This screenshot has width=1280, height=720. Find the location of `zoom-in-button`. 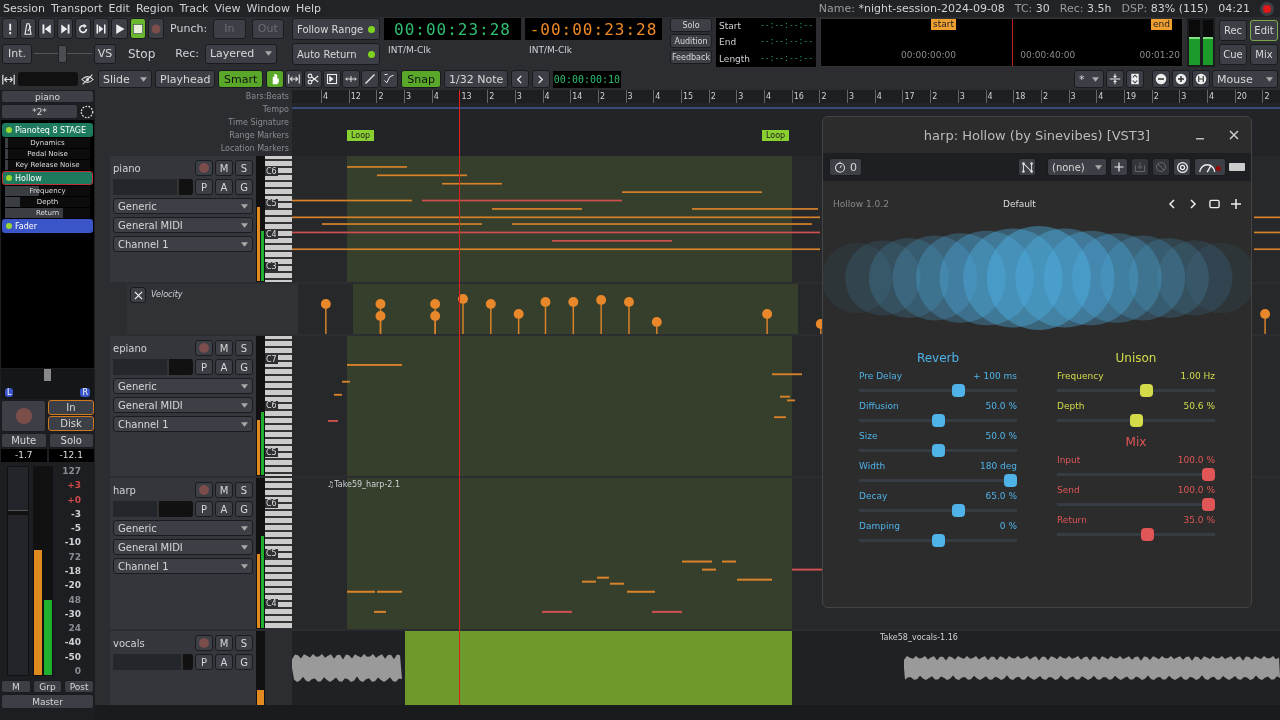

zoom-in-button is located at coordinates (1181, 79).